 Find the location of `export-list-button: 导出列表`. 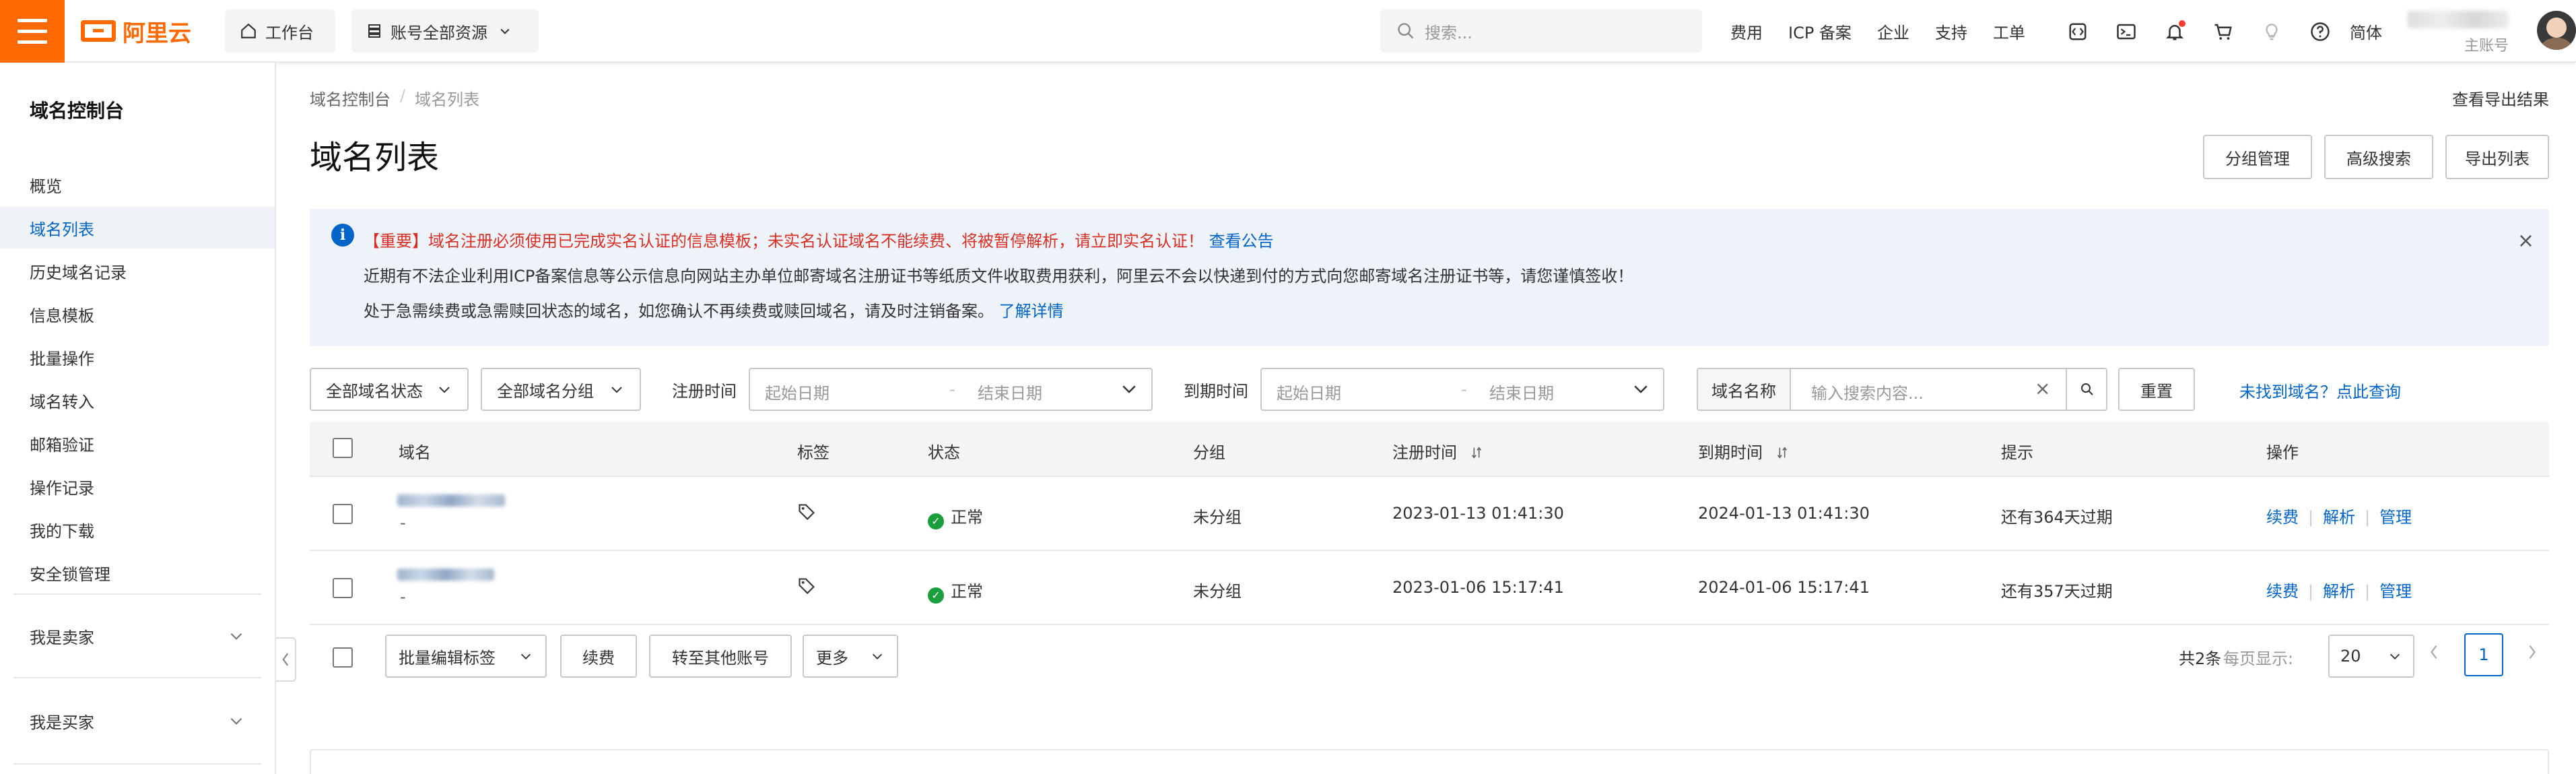

export-list-button: 导出列表 is located at coordinates (2497, 157).